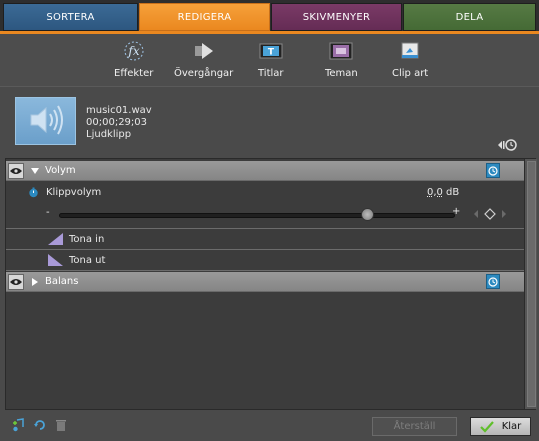 This screenshot has width=539, height=441. What do you see at coordinates (265, 270) in the screenshot?
I see `divider` at bounding box center [265, 270].